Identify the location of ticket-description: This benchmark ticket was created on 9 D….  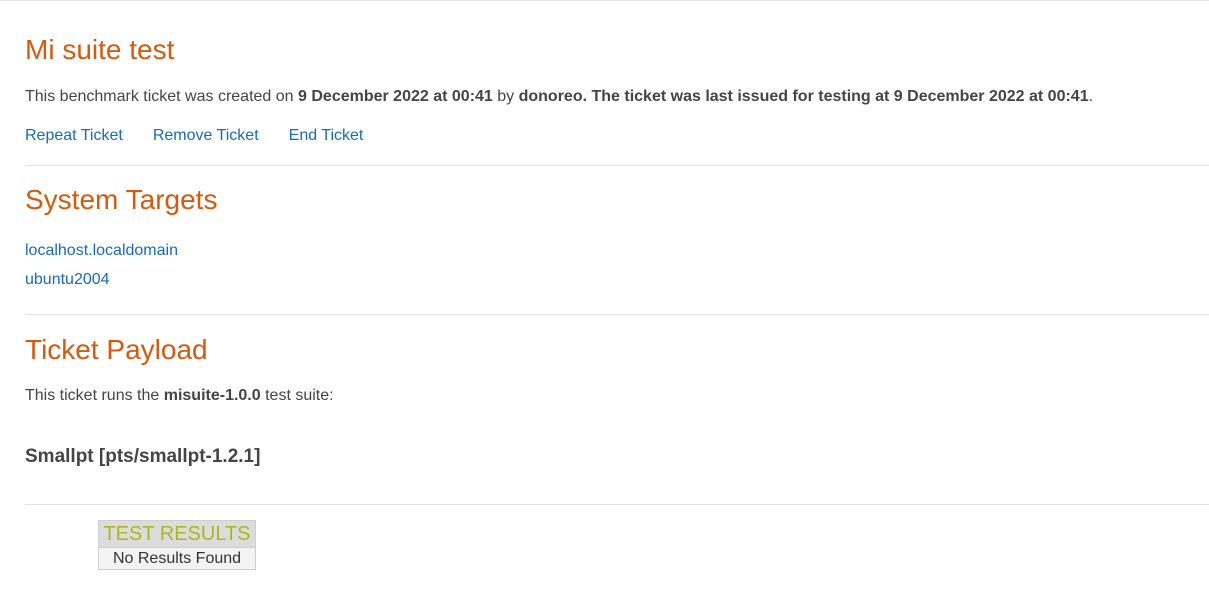
(559, 97).